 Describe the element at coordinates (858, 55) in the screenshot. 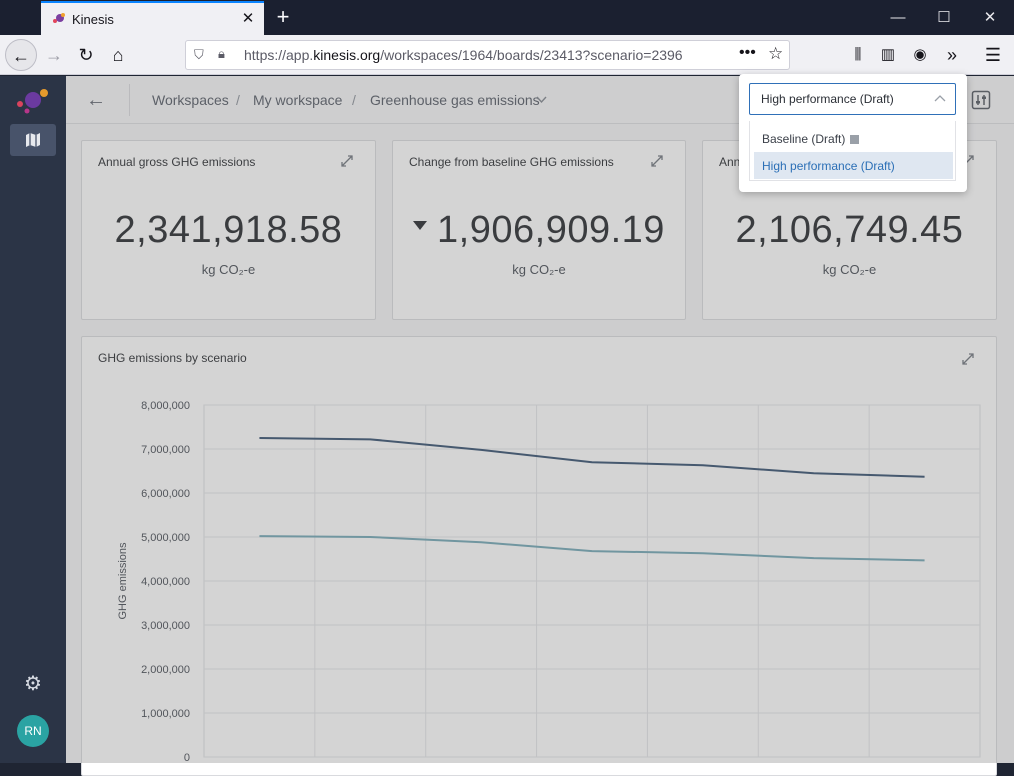

I see `library-icon: ⫼` at that location.